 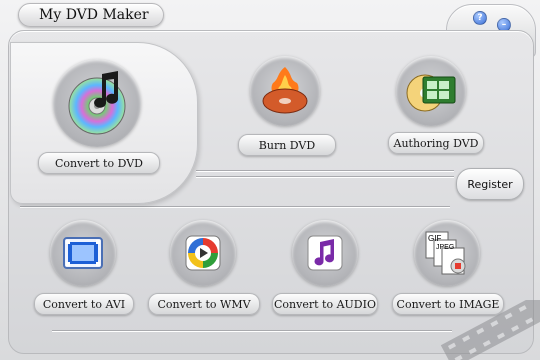 I want to click on label-convert-to-audio: Convert to AUDIO, so click(x=325, y=304).